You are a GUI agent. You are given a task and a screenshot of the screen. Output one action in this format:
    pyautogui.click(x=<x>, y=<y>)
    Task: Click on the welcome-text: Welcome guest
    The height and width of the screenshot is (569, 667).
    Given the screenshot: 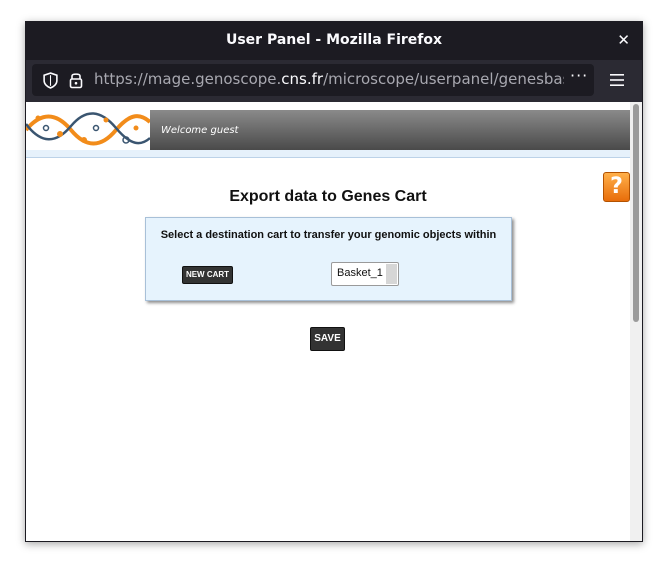 What is the action you would take?
    pyautogui.click(x=200, y=130)
    